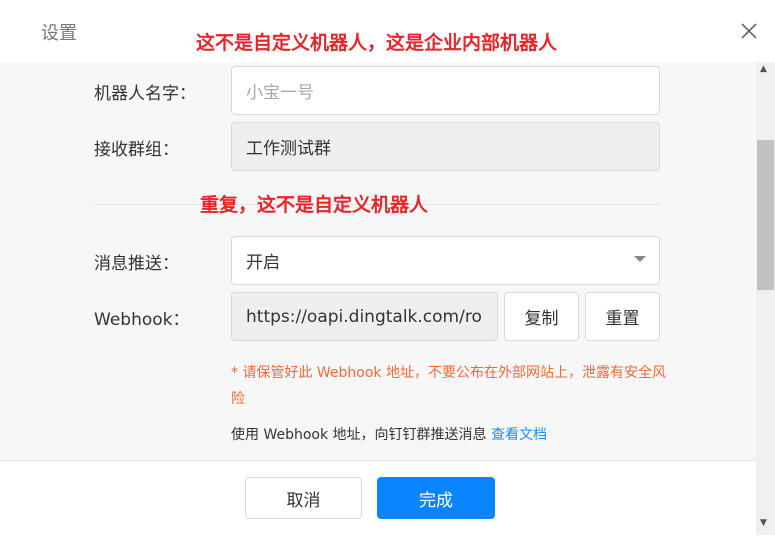  I want to click on robot-name-input: 小宝一号, so click(445, 90).